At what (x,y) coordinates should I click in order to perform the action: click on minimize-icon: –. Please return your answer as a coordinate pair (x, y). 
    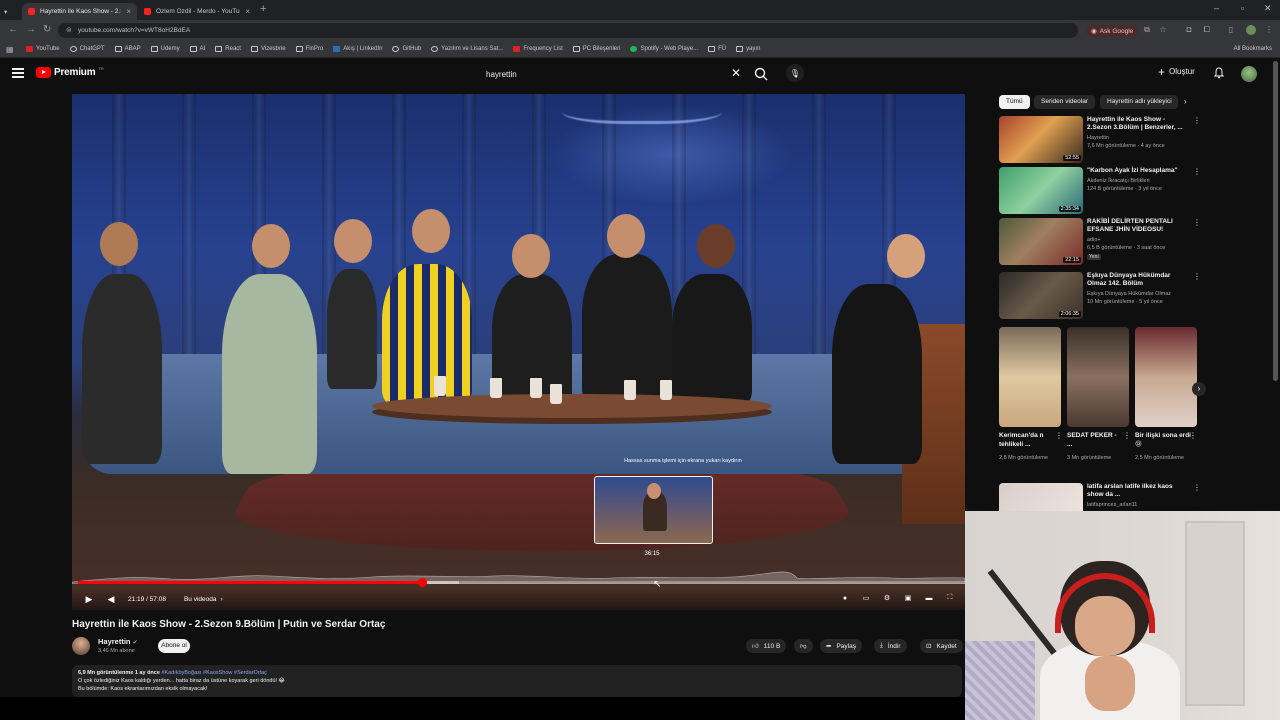
    Looking at the image, I should click on (1216, 8).